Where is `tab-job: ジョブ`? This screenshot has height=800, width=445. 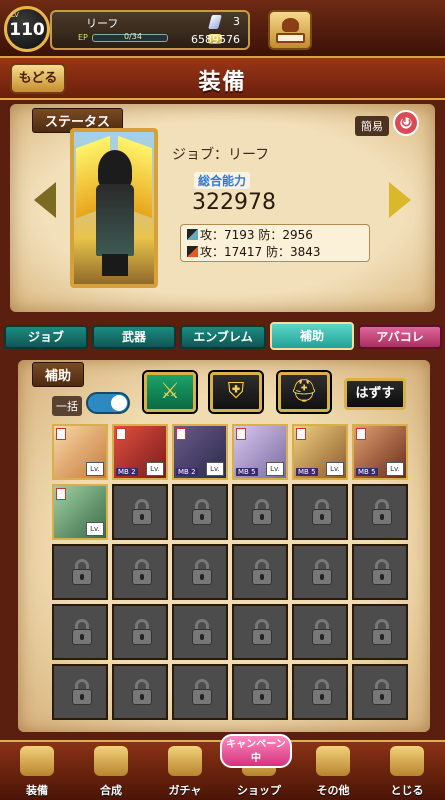 tab-job: ジョブ is located at coordinates (46, 337).